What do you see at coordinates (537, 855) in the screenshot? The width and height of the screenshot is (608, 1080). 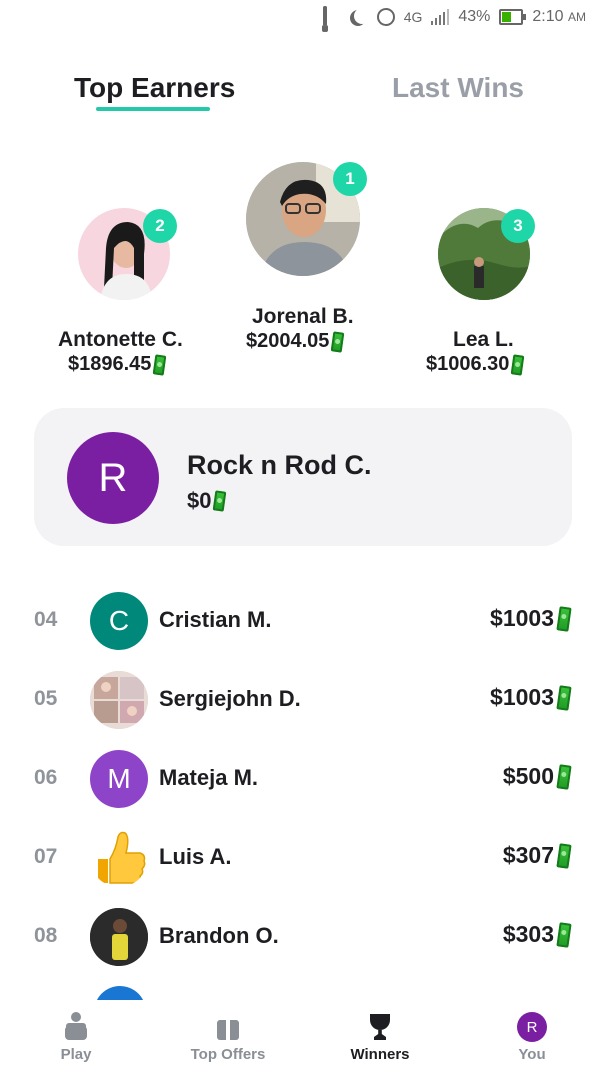 I see `earnings-amount: $307` at bounding box center [537, 855].